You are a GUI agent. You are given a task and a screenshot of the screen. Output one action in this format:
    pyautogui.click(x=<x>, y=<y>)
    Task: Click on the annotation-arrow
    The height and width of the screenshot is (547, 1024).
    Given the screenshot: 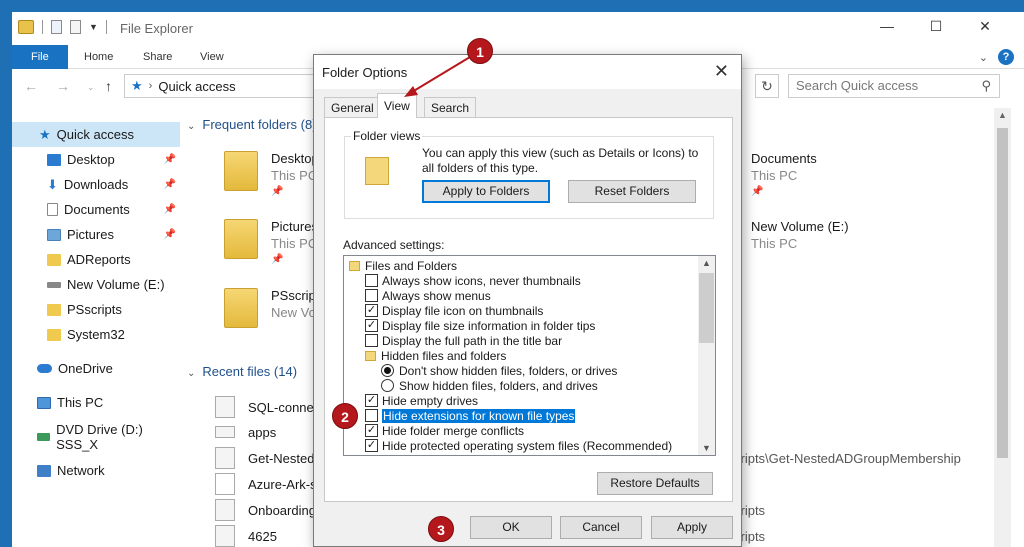 What is the action you would take?
    pyautogui.click(x=437, y=76)
    